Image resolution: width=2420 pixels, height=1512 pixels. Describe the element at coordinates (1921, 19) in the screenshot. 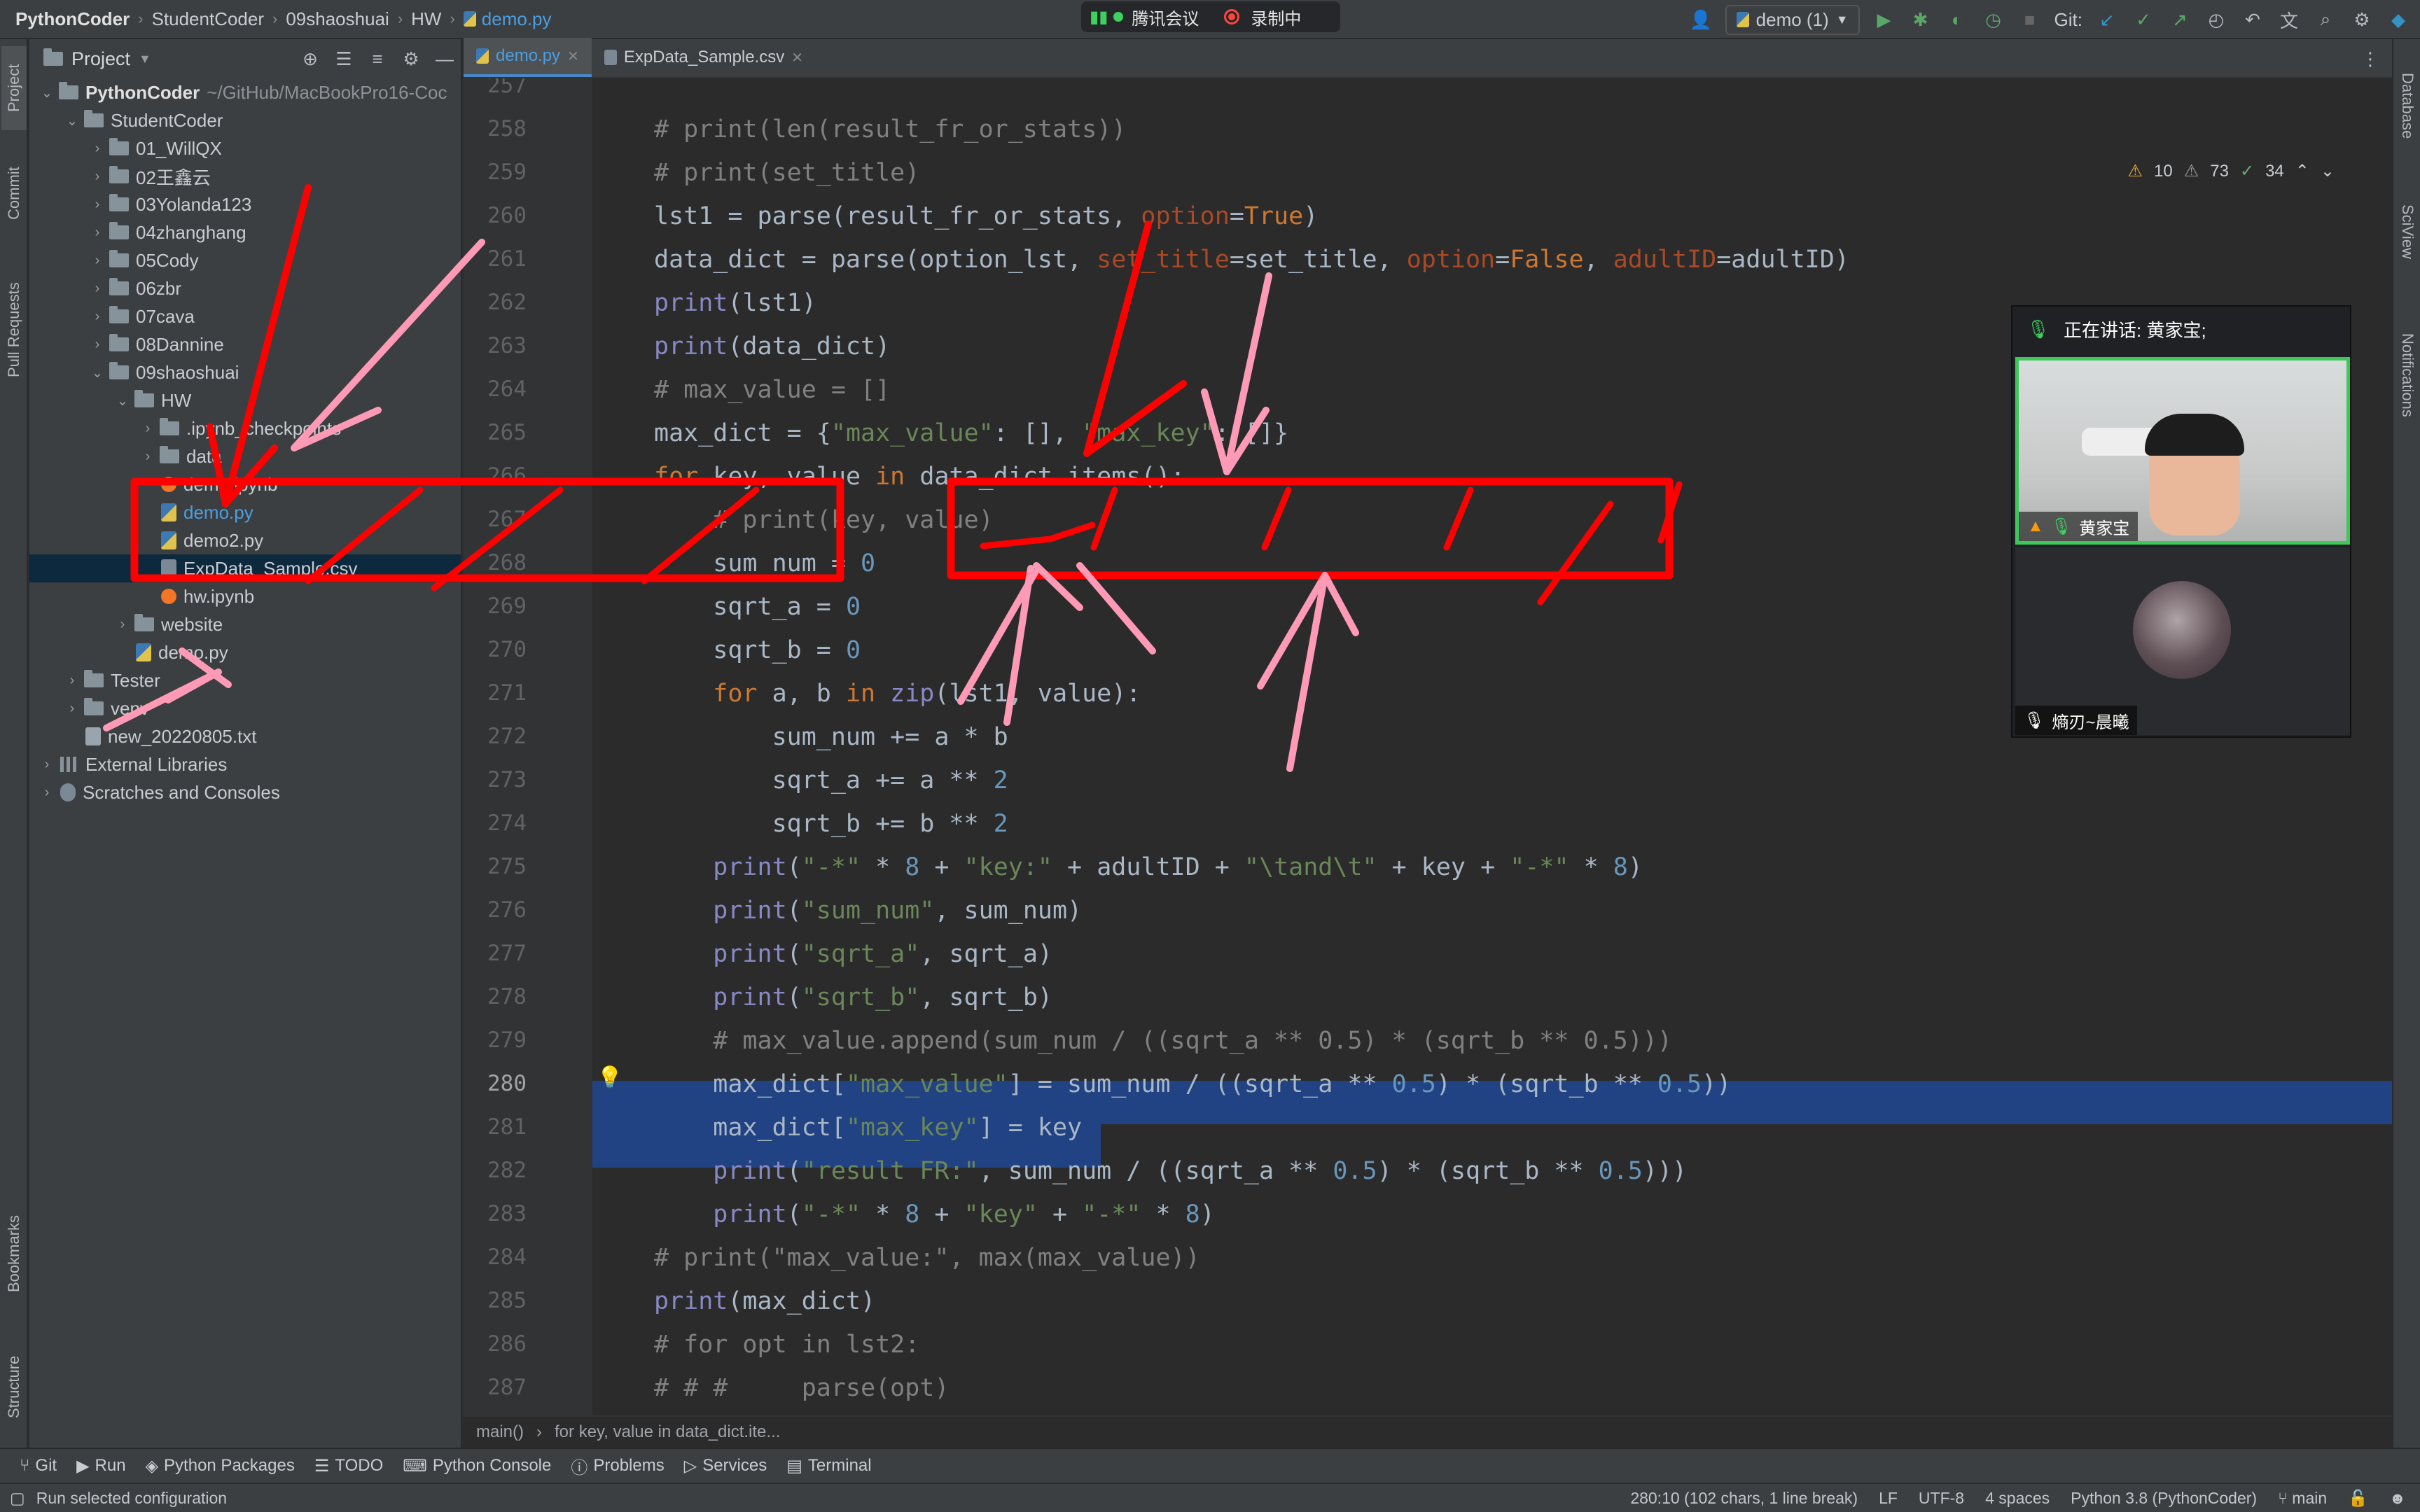

I see `debug-icon: ✱` at that location.